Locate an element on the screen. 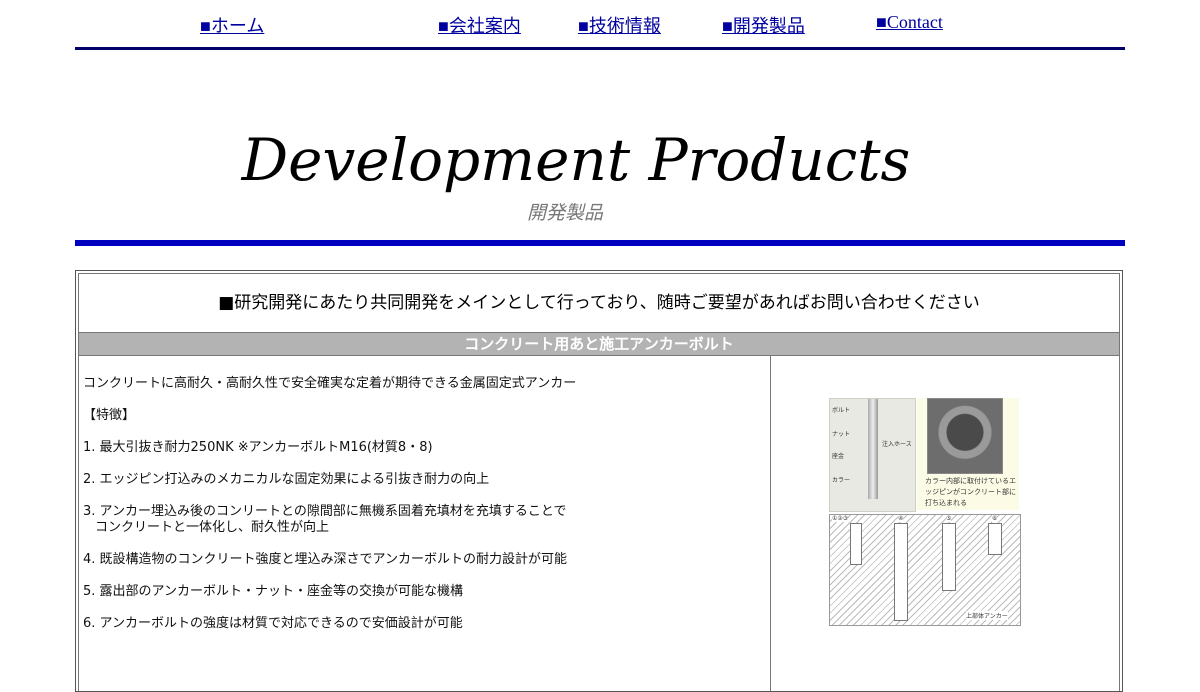 The image size is (1200, 692). page-title: Development Products is located at coordinates (576, 160).